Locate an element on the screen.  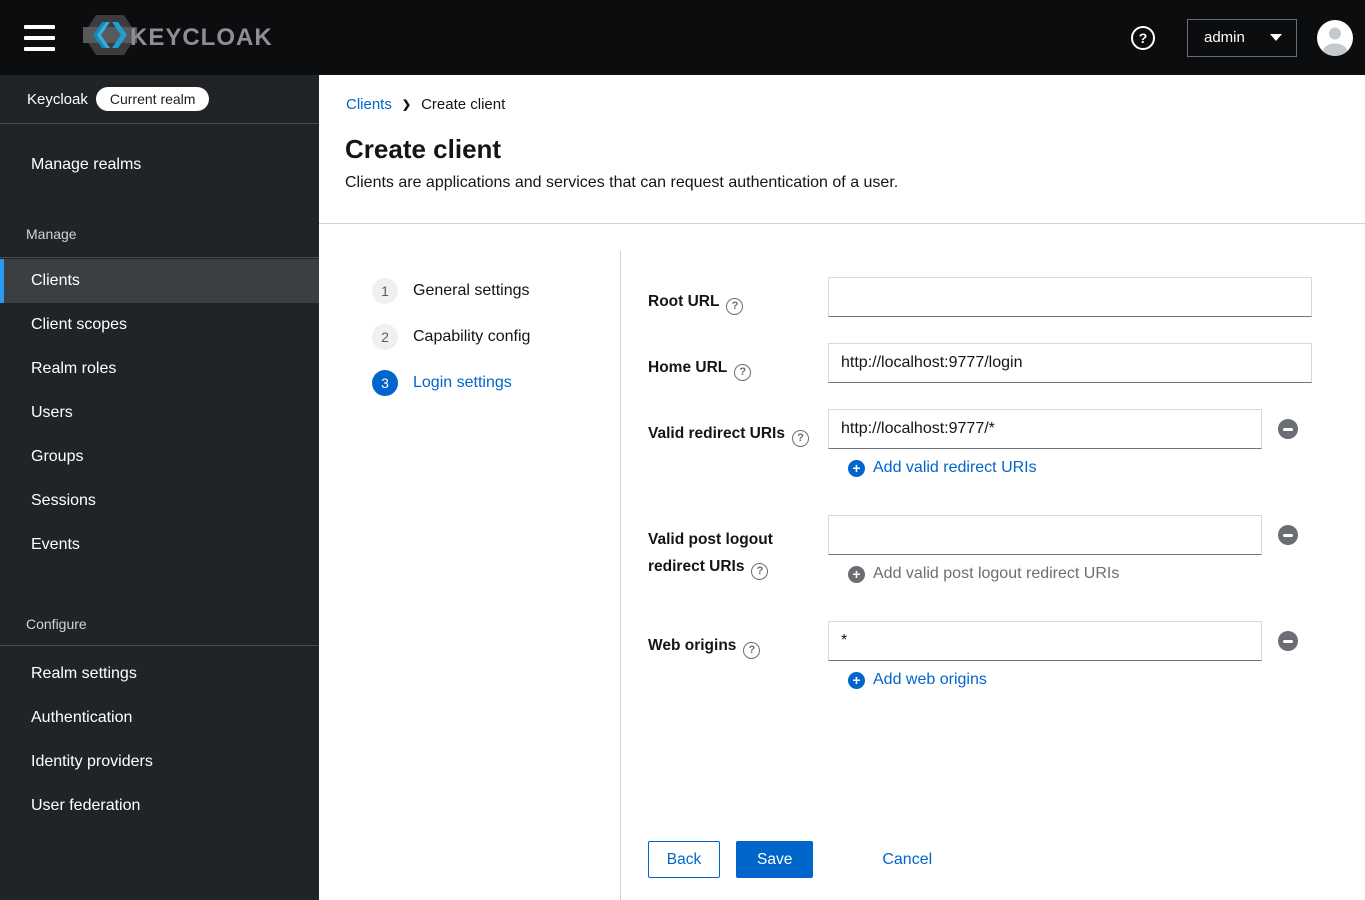
add-web-origins-button: + Add web origins is located at coordinates (917, 680).